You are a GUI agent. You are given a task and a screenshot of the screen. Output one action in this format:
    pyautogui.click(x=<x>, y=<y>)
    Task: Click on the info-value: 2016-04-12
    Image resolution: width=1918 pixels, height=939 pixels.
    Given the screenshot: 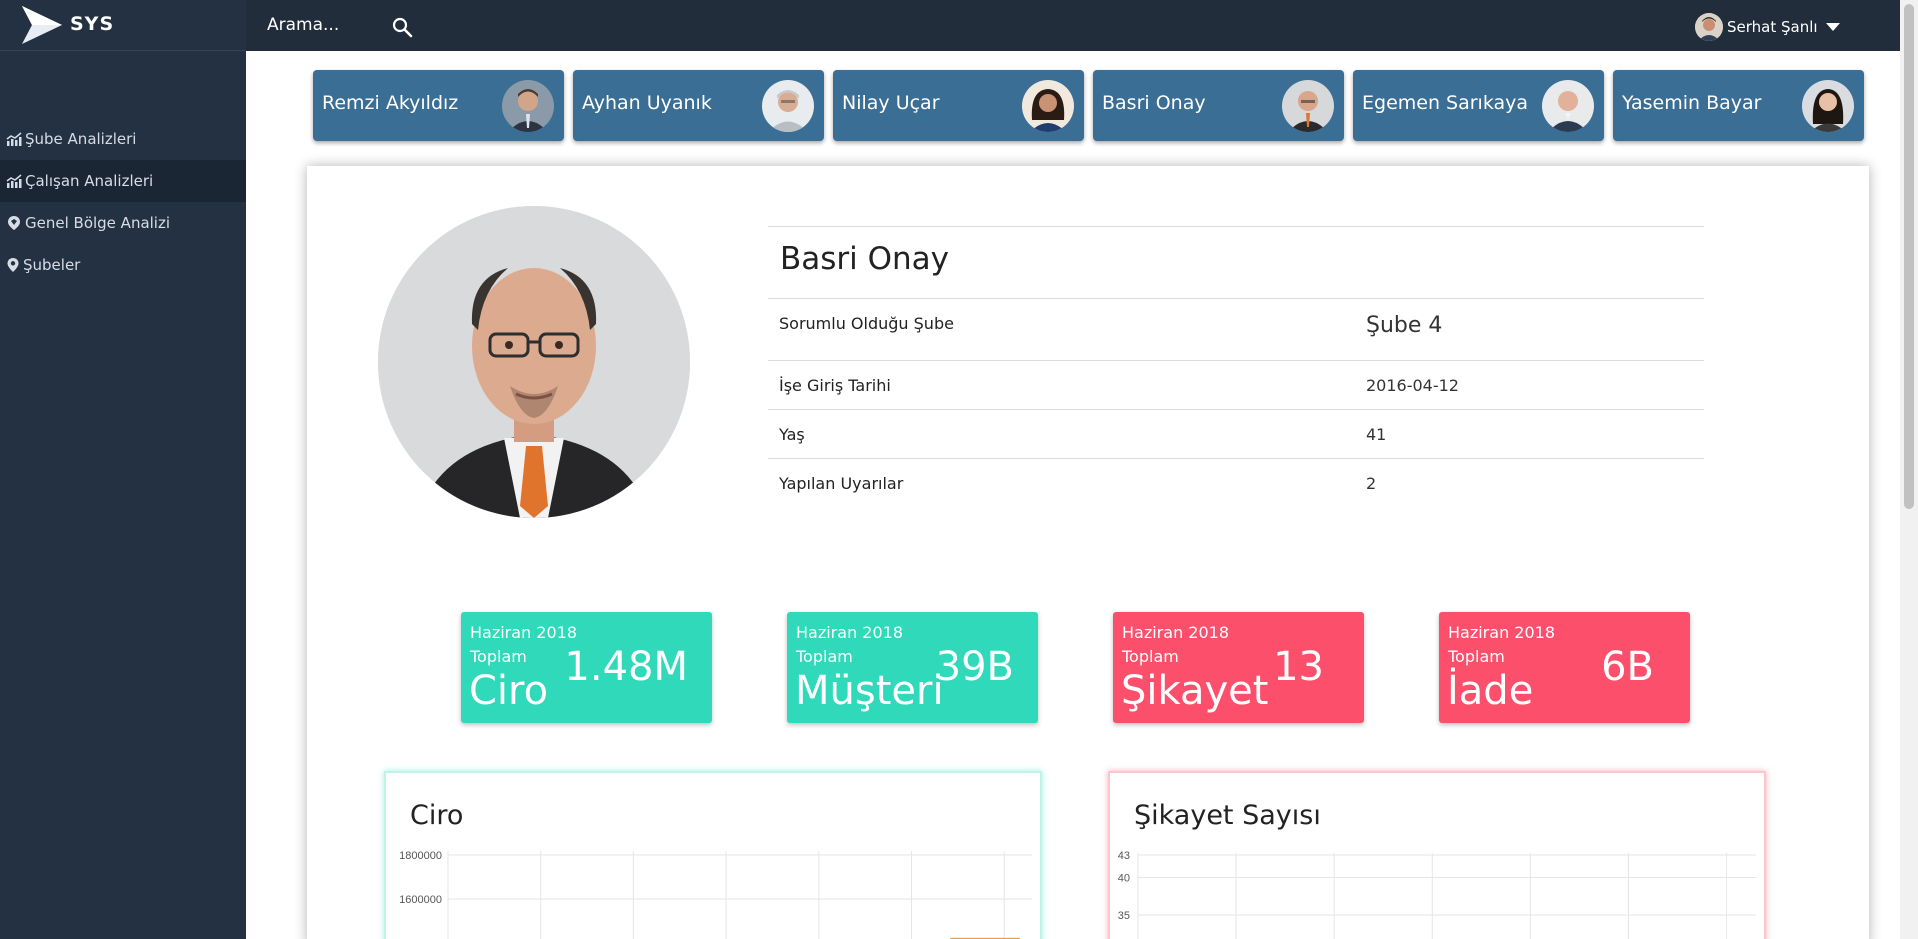 What is the action you would take?
    pyautogui.click(x=1412, y=385)
    